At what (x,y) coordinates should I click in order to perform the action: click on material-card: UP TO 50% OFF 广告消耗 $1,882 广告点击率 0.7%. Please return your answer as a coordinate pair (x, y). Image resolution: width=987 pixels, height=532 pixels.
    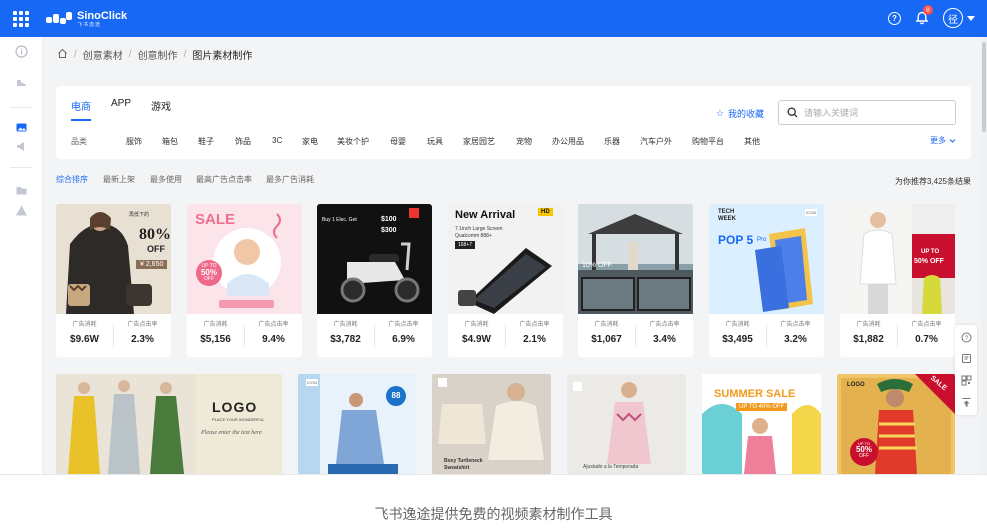
    Looking at the image, I should click on (897, 280).